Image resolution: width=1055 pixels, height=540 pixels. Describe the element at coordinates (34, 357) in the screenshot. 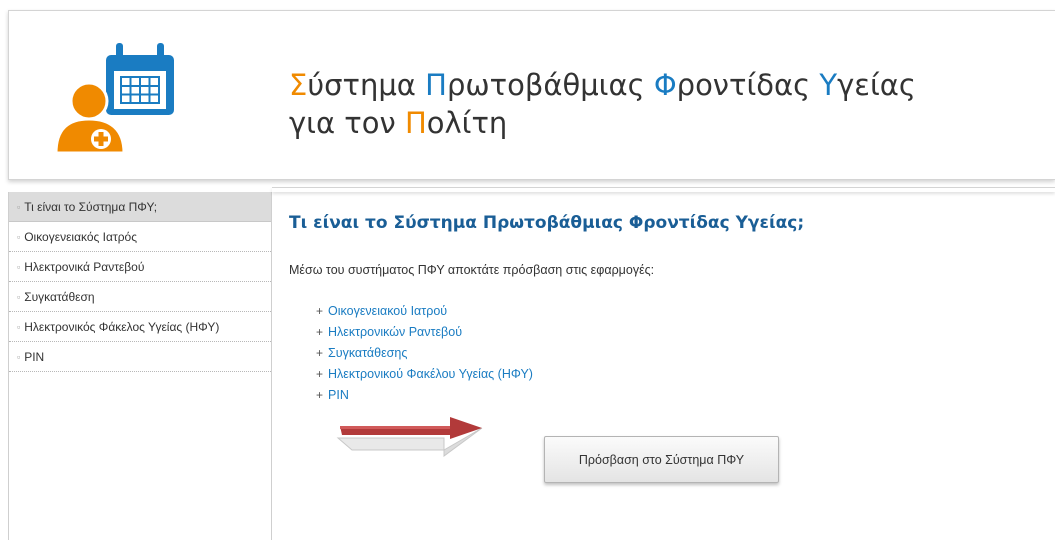

I see `sidebar-item-label: PIN` at that location.